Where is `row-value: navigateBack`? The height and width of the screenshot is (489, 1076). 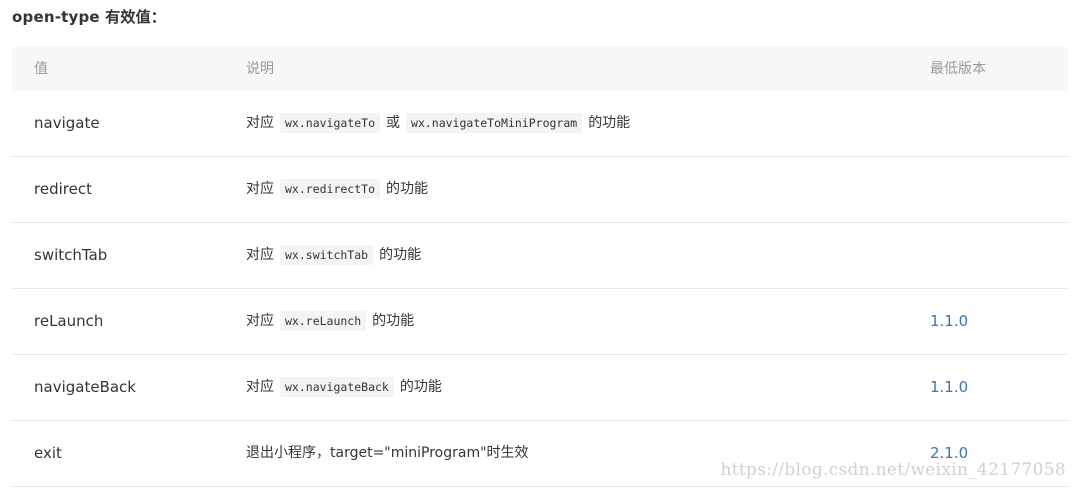 row-value: navigateBack is located at coordinates (85, 387).